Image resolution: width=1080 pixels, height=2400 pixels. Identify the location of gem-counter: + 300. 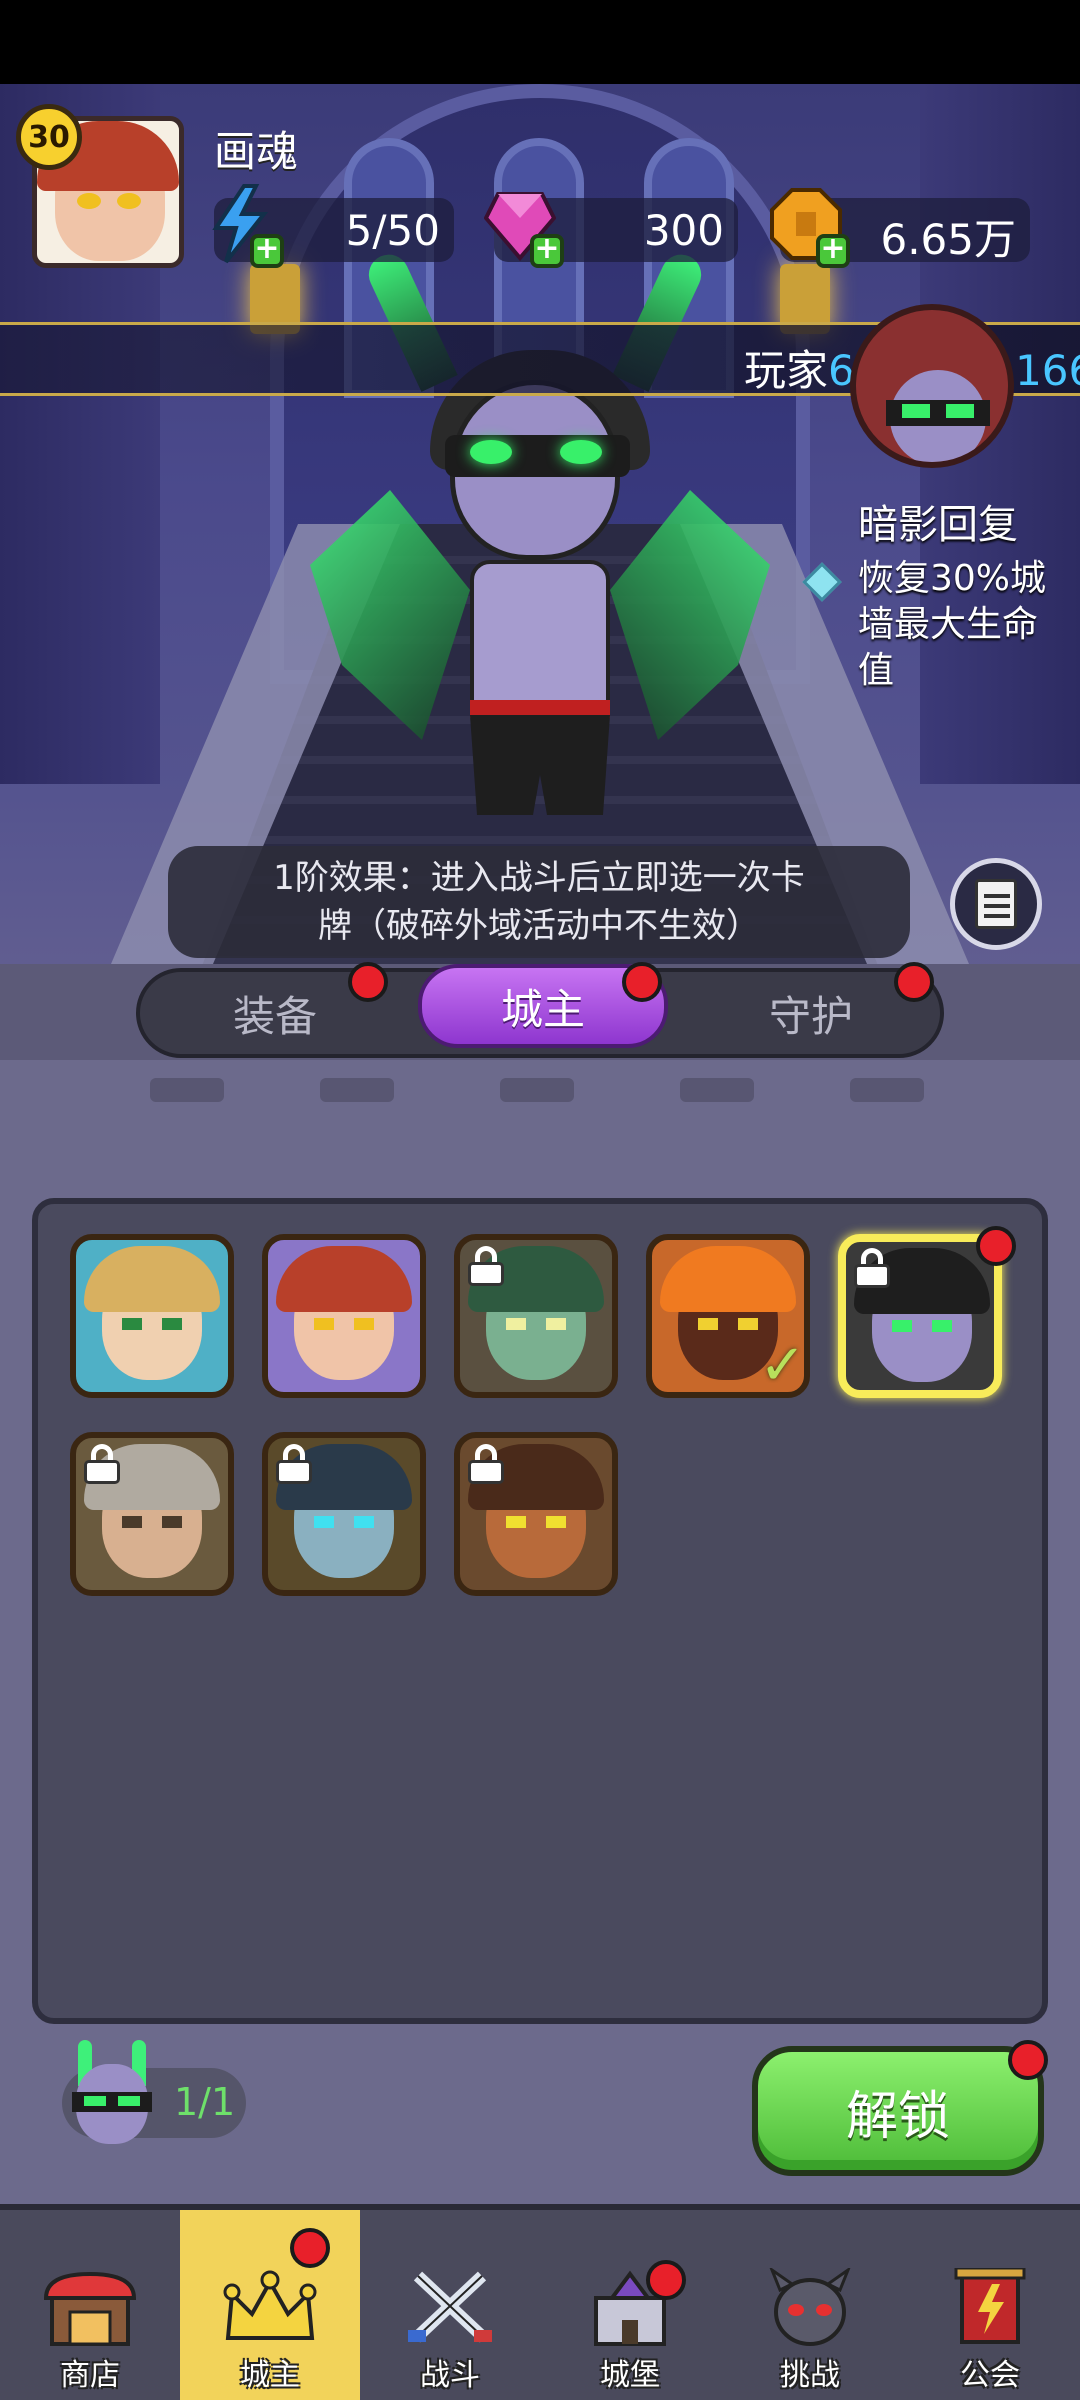
(611, 230).